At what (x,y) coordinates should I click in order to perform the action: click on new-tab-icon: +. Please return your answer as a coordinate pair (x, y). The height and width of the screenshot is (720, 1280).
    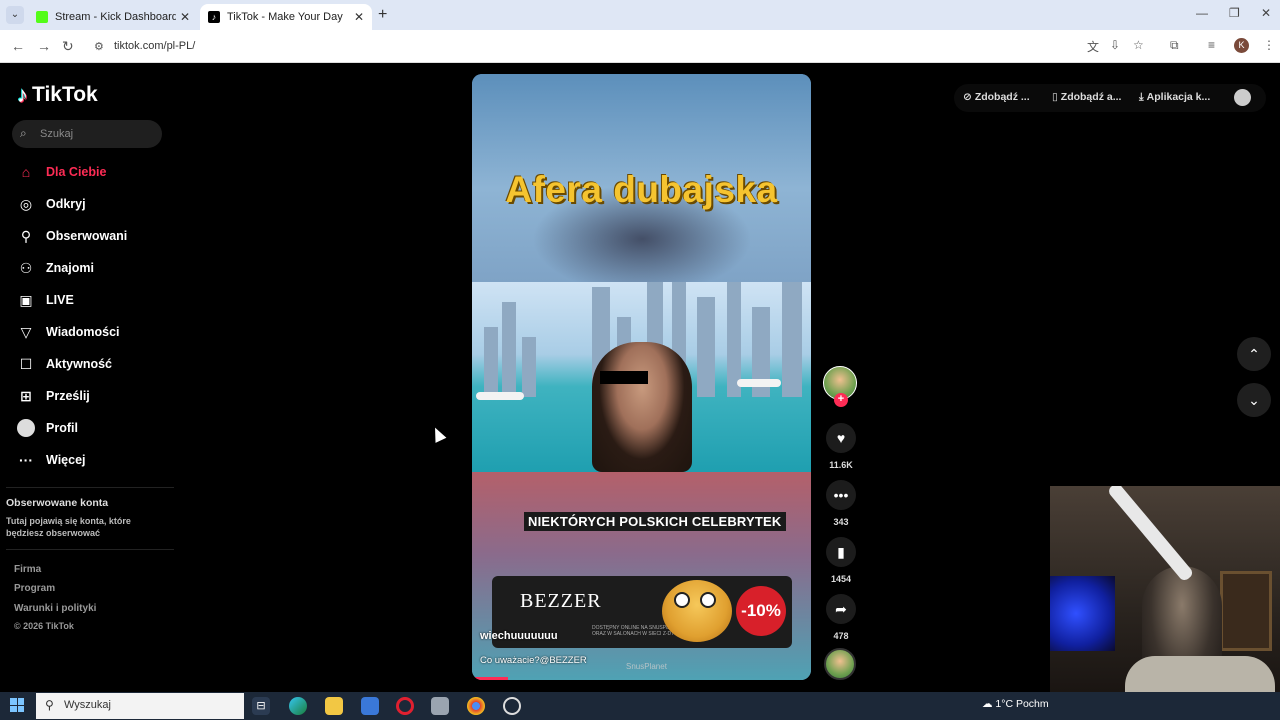
    Looking at the image, I should click on (382, 15).